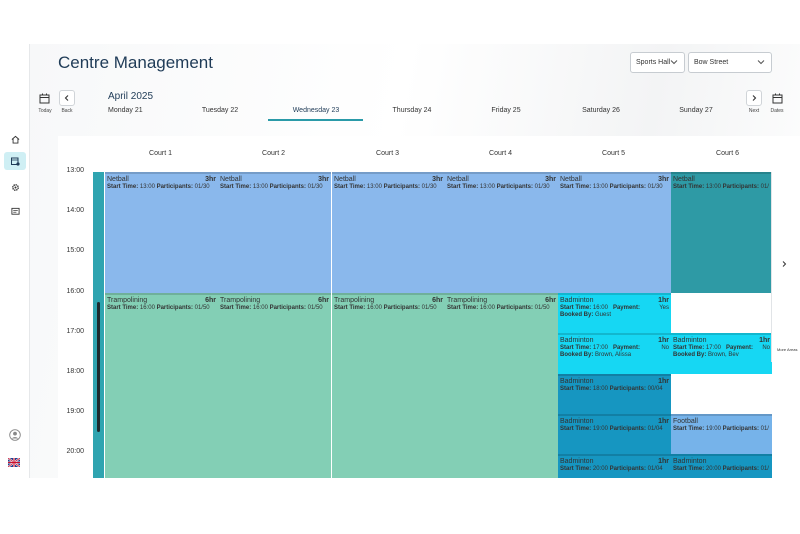 The image size is (800, 534). I want to click on nav-messages, so click(15, 211).